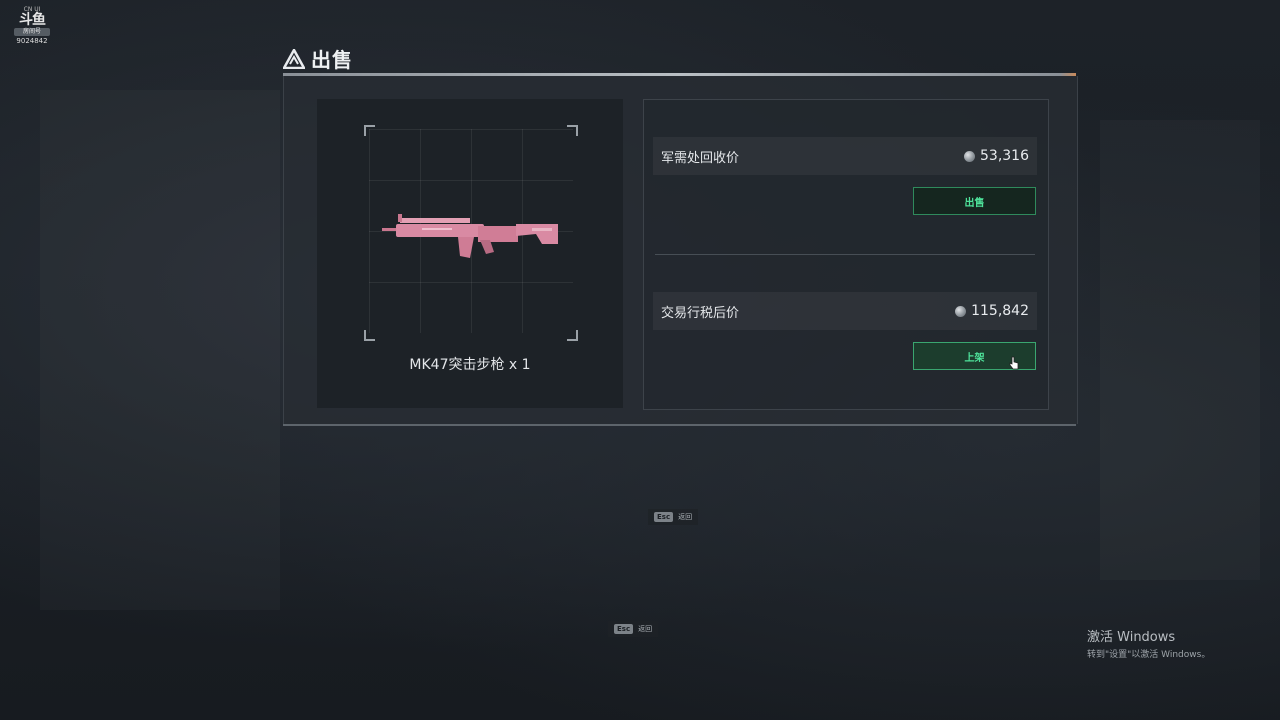  I want to click on activation-subtitle: 转到"设置"以激活 Windows。, so click(1149, 655).